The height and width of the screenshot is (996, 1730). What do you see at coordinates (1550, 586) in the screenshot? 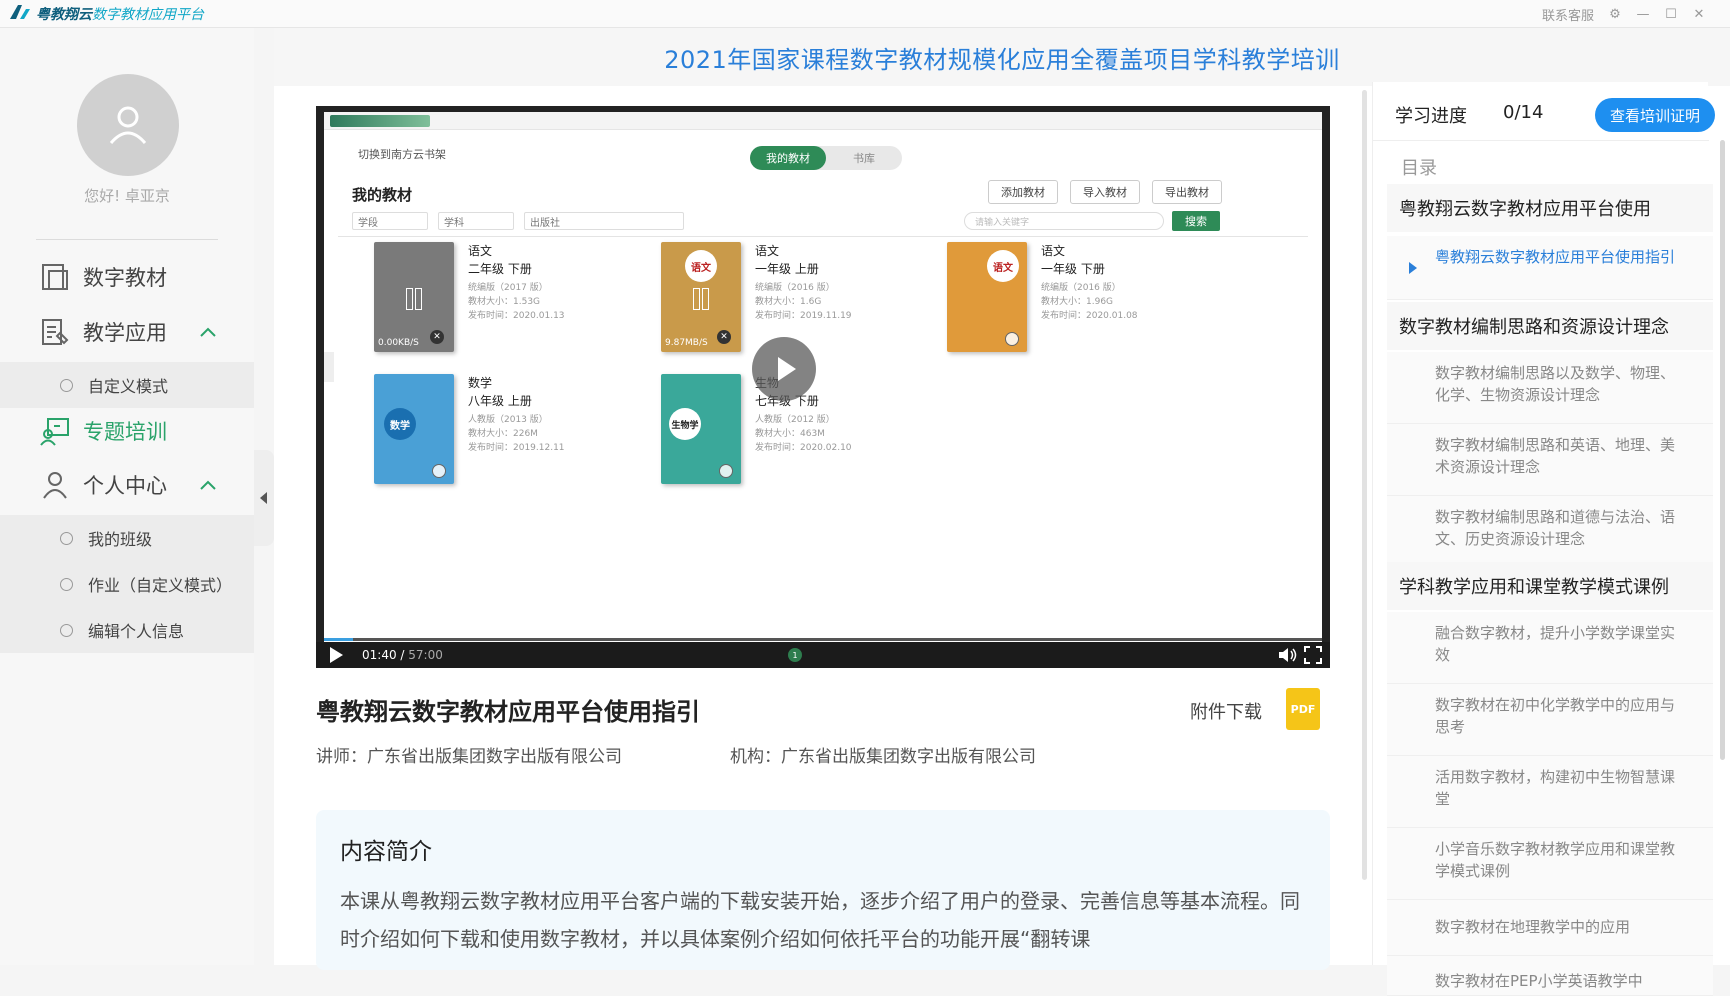
I see `toc-section: 学科教学应用和课堂教学模式课例` at bounding box center [1550, 586].